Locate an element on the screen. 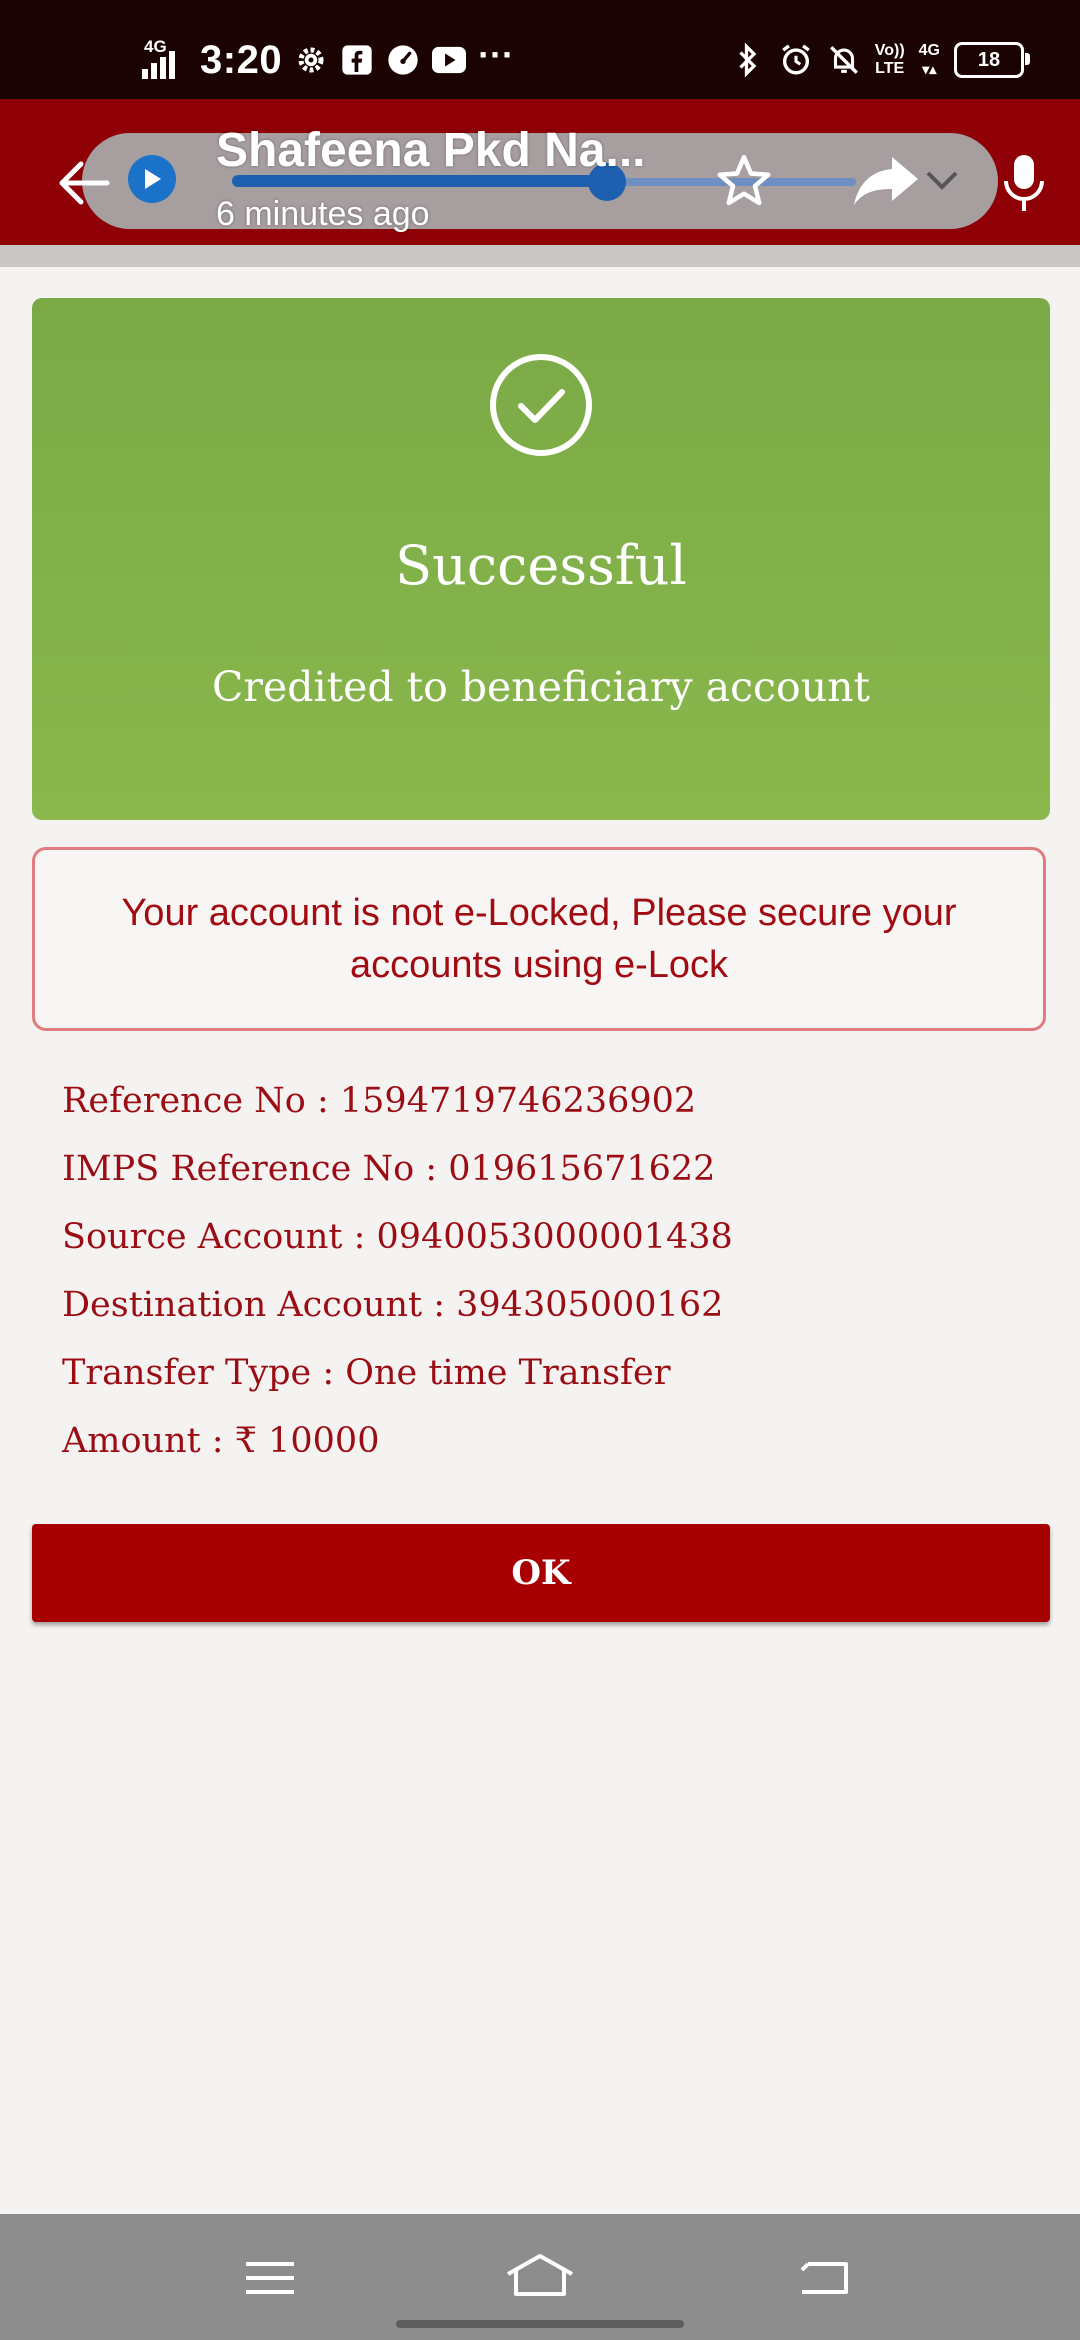 This screenshot has height=2340, width=1080. check-circle-icon is located at coordinates (541, 405).